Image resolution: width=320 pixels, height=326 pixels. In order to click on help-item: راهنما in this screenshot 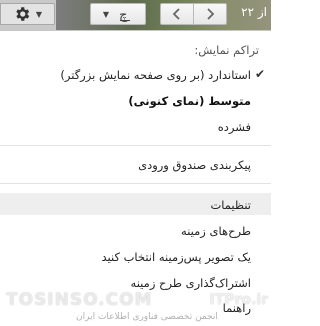, I will do `click(131, 308)`.